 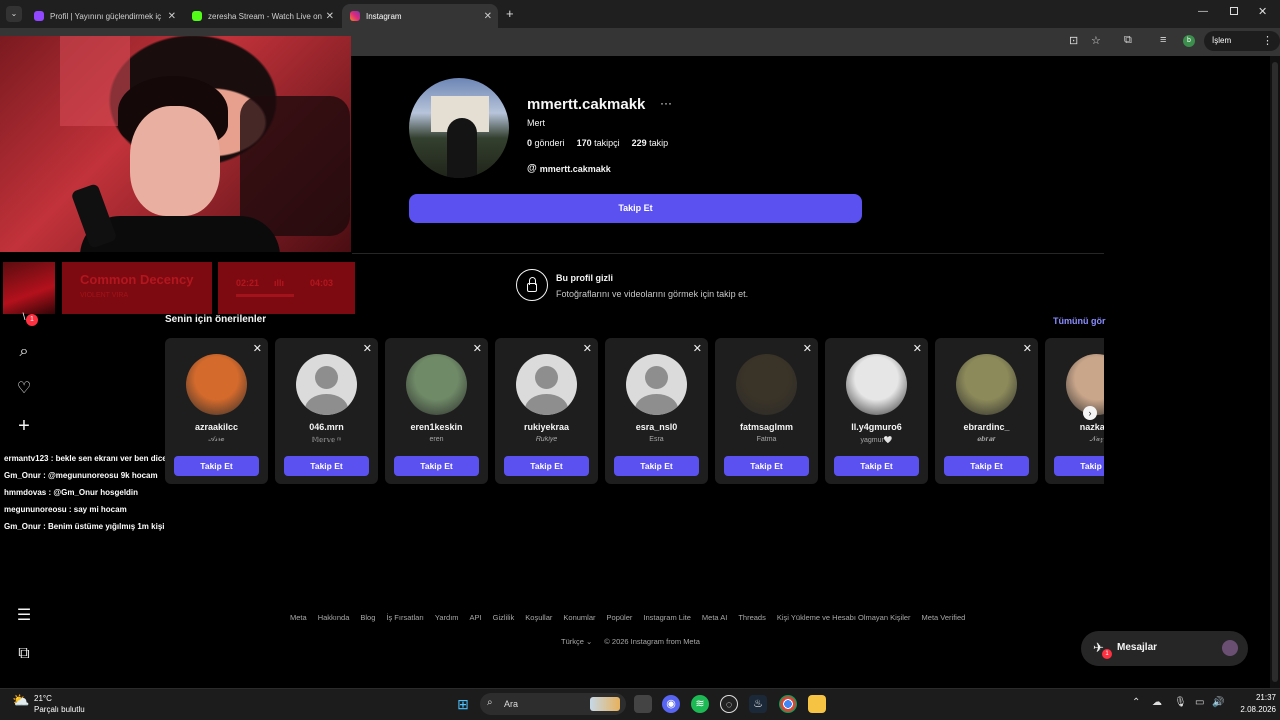 What do you see at coordinates (1261, 697) in the screenshot?
I see `clock-time: 21:37` at bounding box center [1261, 697].